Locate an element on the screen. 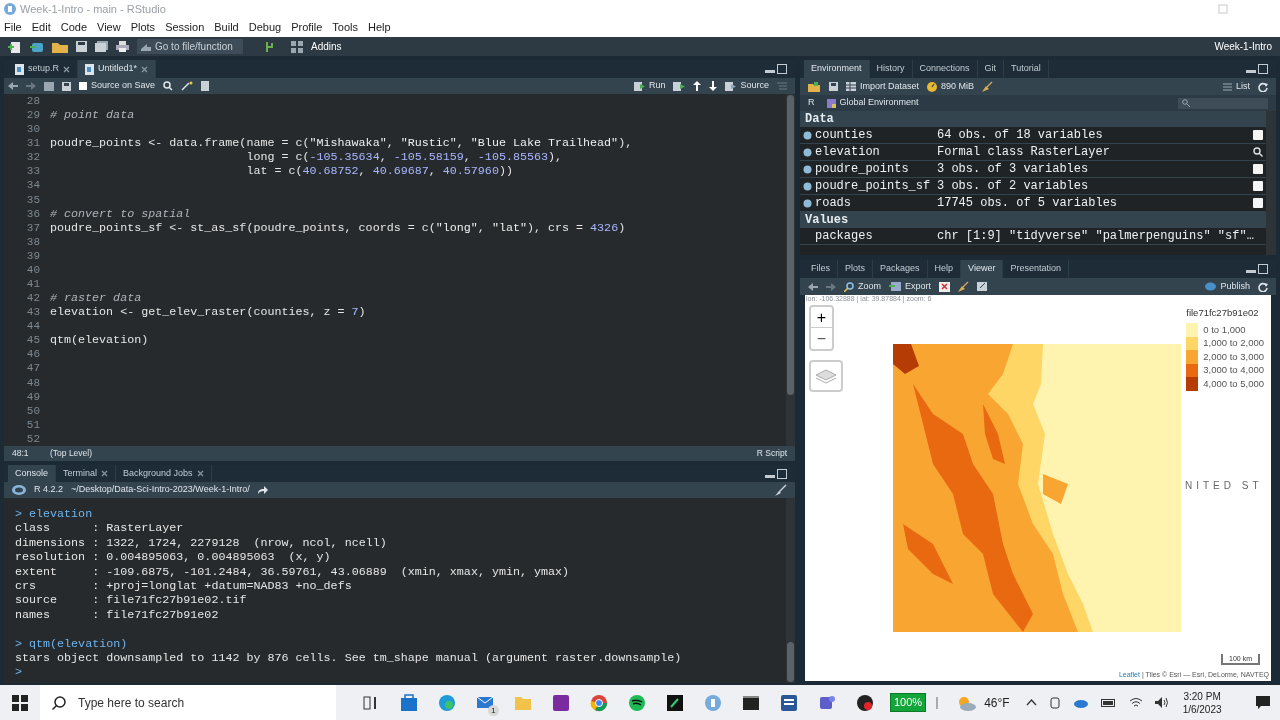  grid-icon is located at coordinates (297, 46).